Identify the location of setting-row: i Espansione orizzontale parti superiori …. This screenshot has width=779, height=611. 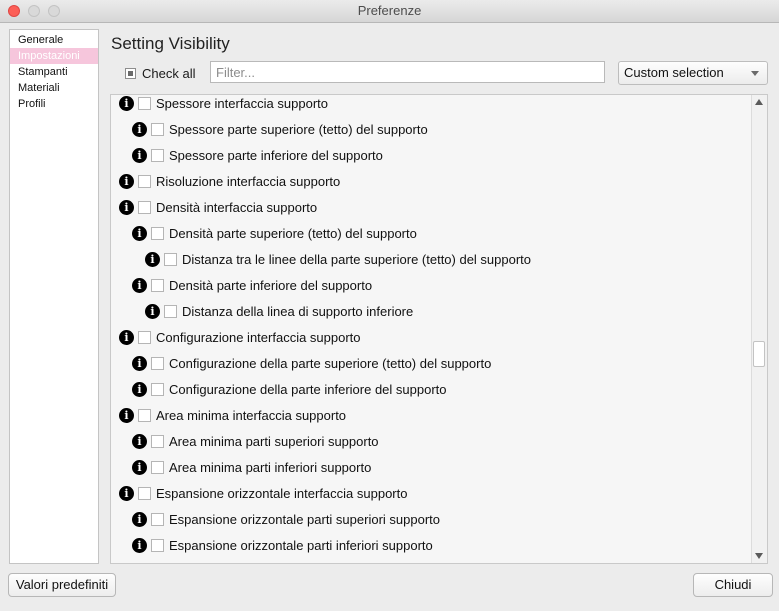
(432, 520).